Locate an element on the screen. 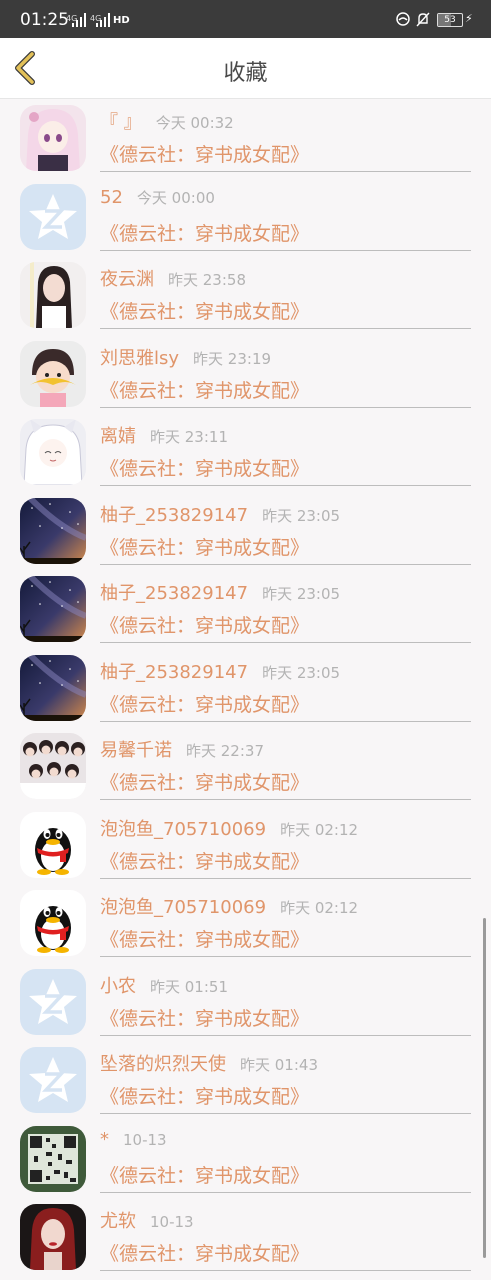  user-name: 坠落的炽烈天使 is located at coordinates (163, 1064).